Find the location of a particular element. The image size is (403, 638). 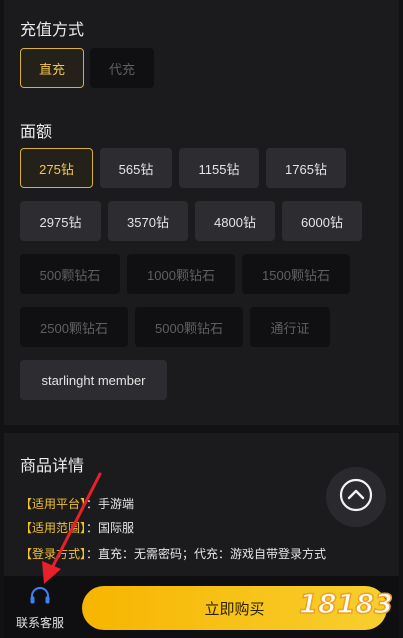

denomination-option-5000-diamonds: 5000颗钻石 is located at coordinates (189, 327).